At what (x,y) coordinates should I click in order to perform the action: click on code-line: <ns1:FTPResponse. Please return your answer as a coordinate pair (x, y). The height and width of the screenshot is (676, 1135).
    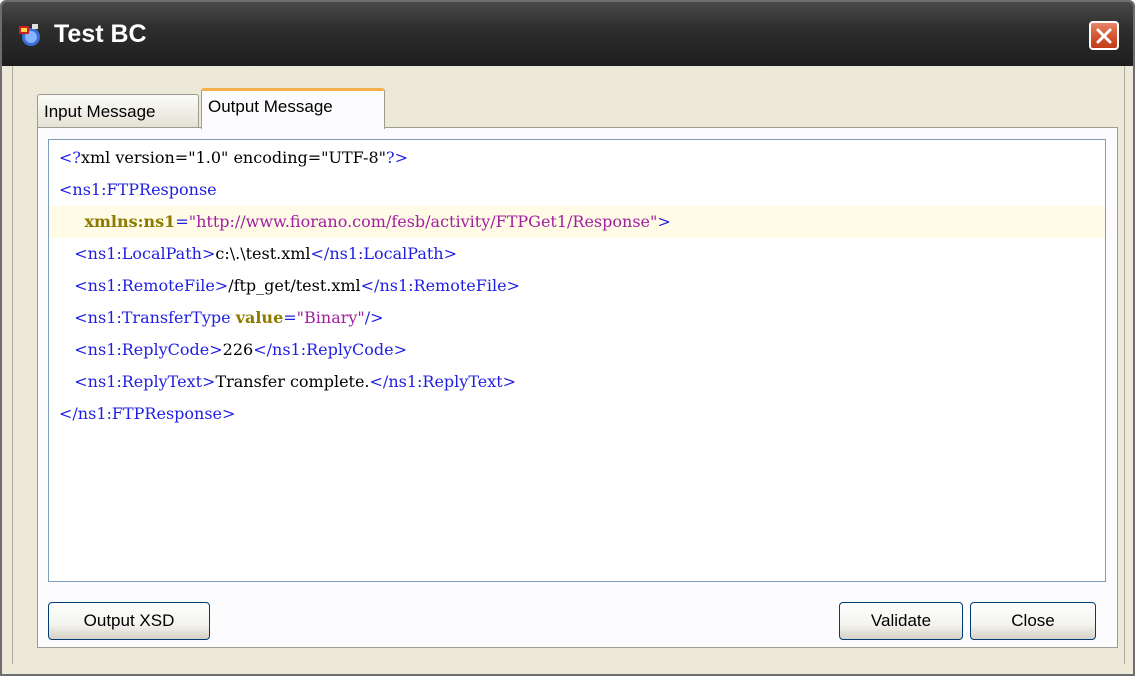
    Looking at the image, I should click on (577, 190).